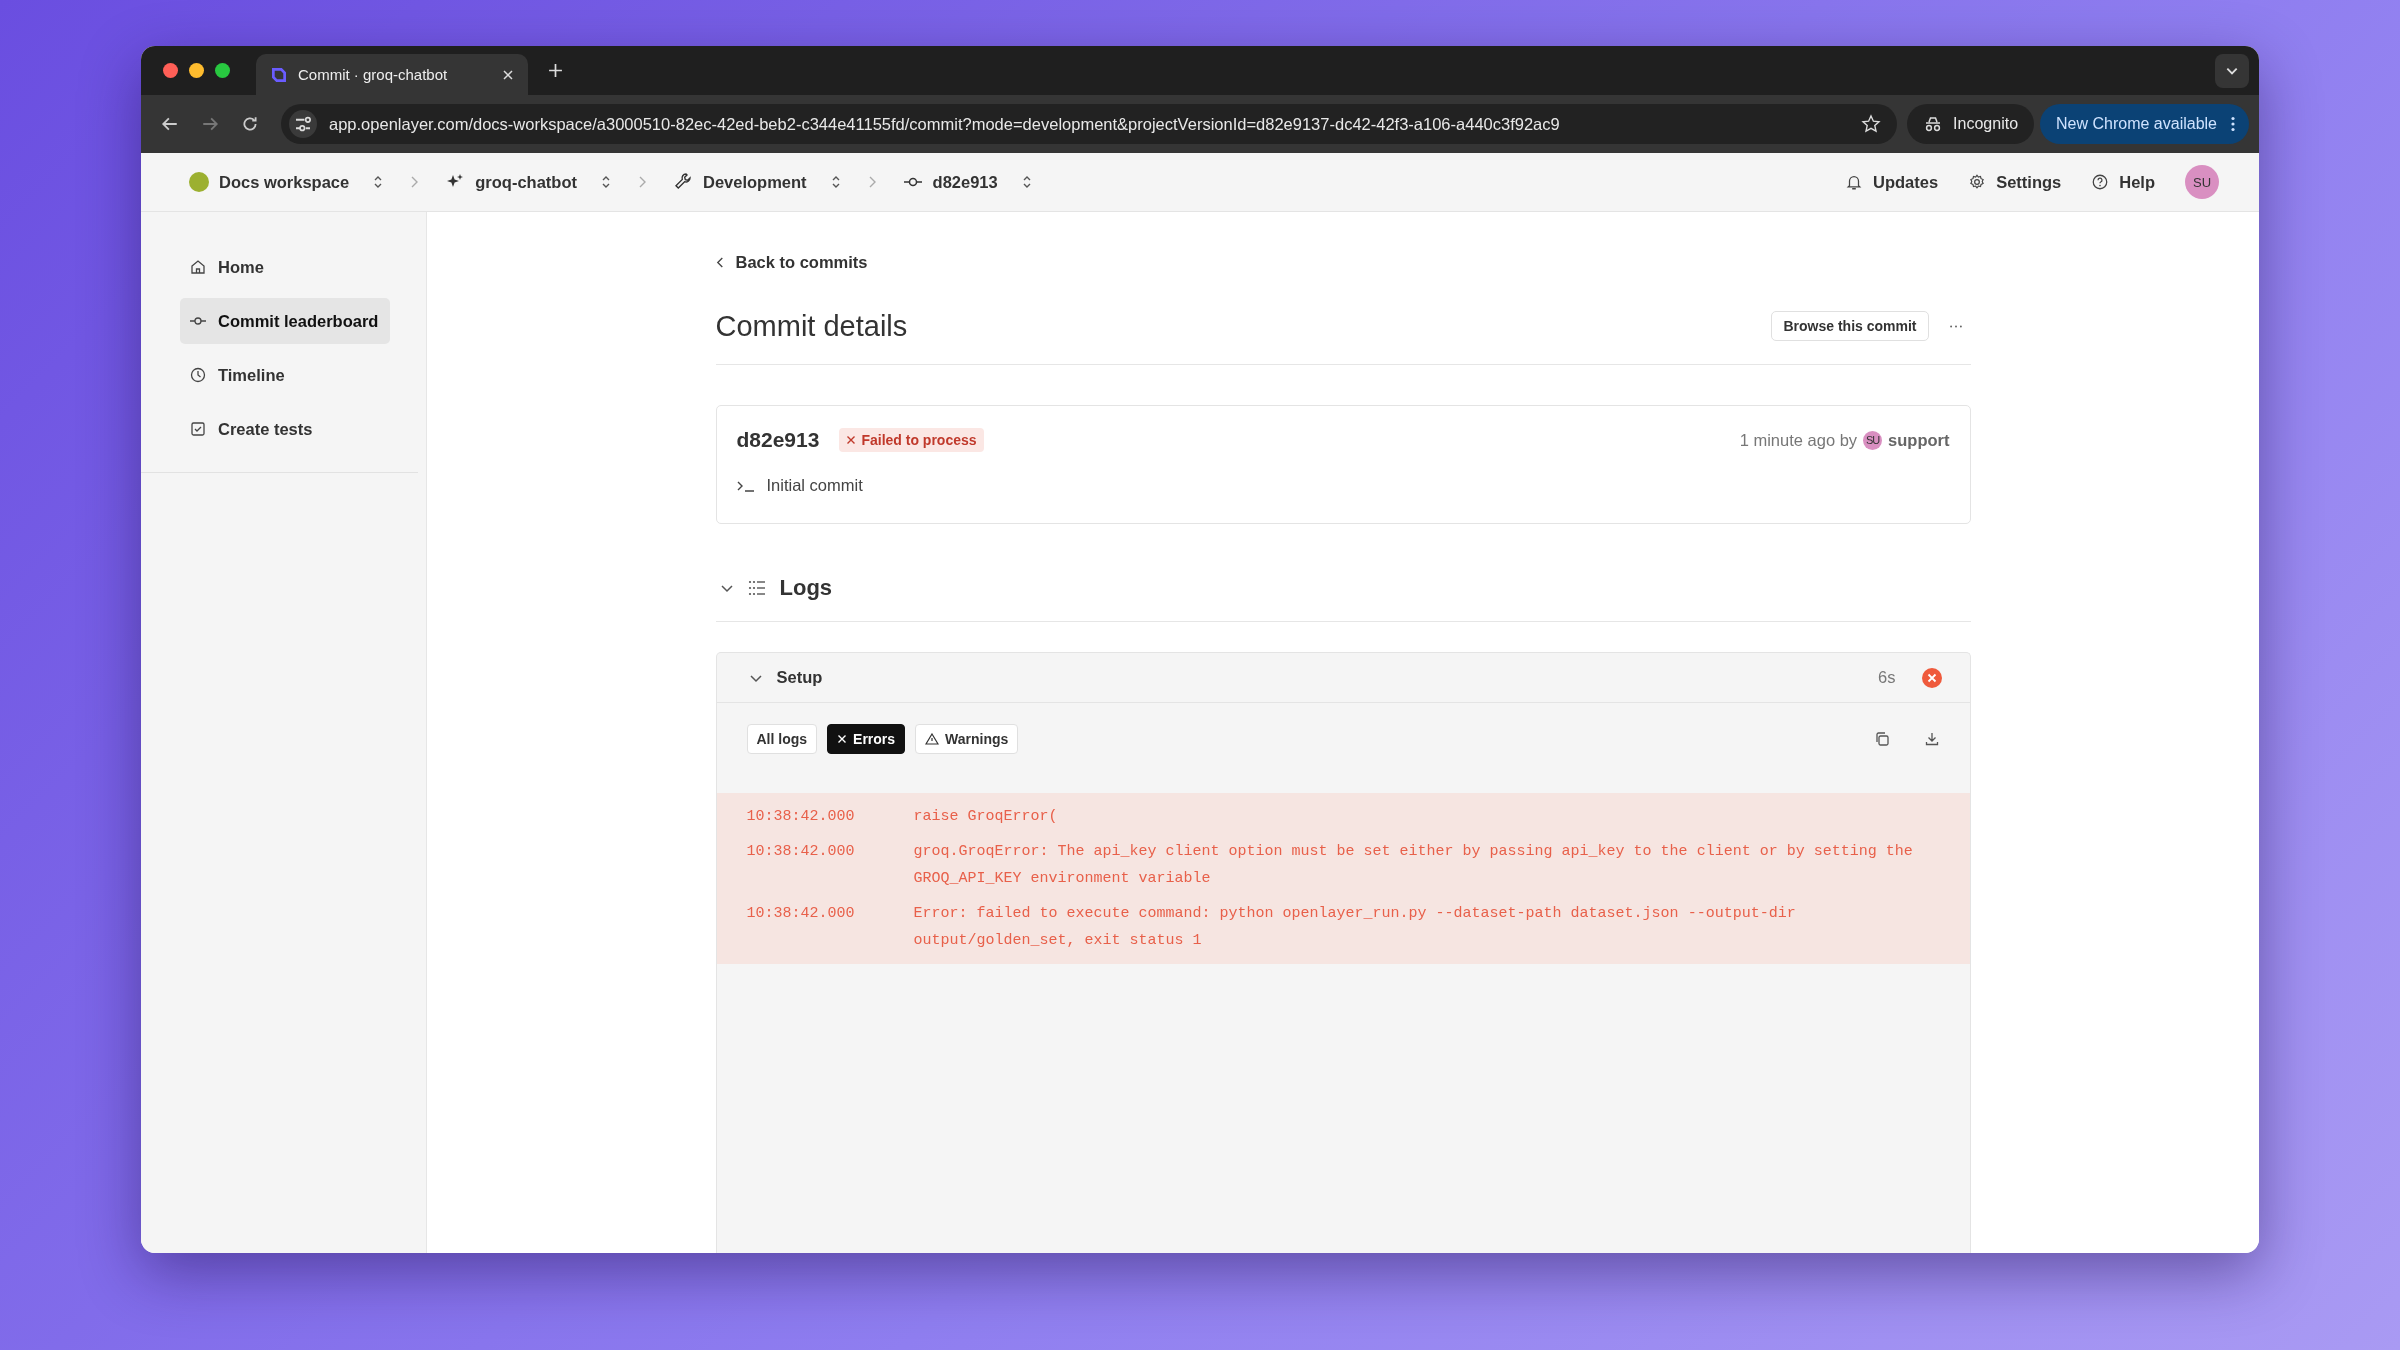 This screenshot has height=1350, width=2400. Describe the element at coordinates (222, 70) in the screenshot. I see `maximize-window-icon` at that location.